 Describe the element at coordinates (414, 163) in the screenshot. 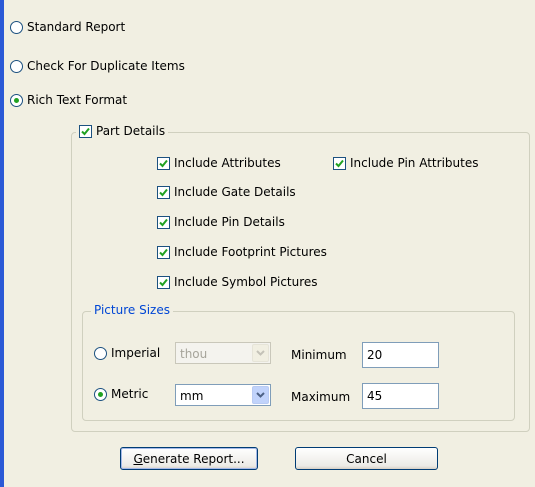

I see `checkbox-label: Include Pin Attributes` at that location.